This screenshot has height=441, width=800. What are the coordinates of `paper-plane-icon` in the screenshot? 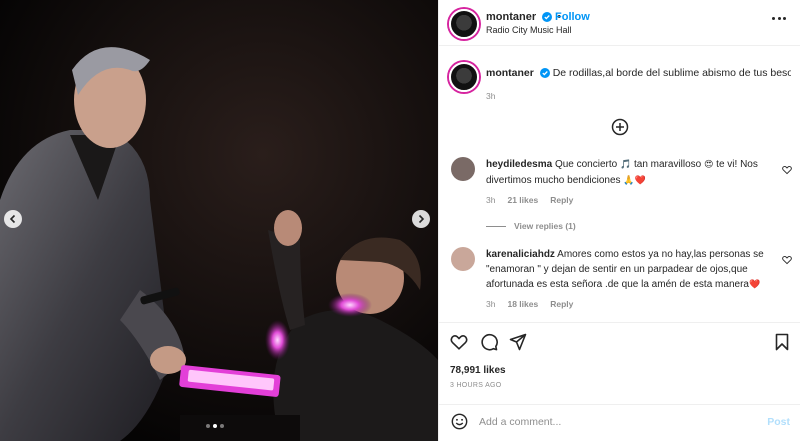 It's located at (518, 342).